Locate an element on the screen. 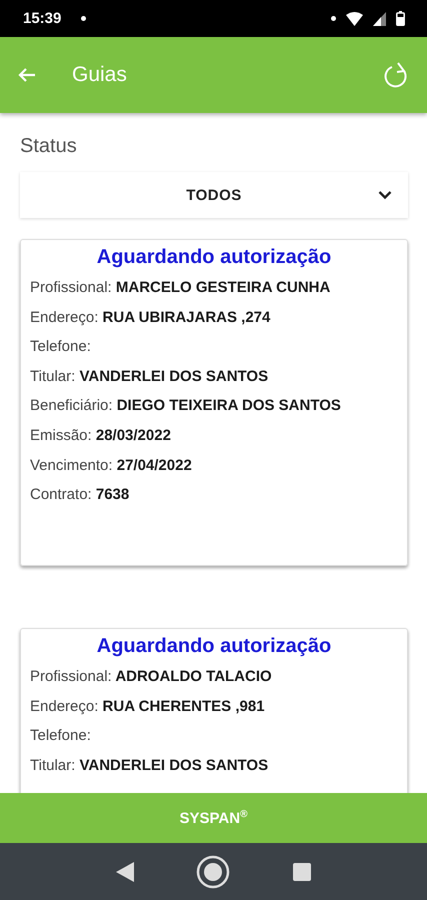  battery-icon is located at coordinates (400, 18).